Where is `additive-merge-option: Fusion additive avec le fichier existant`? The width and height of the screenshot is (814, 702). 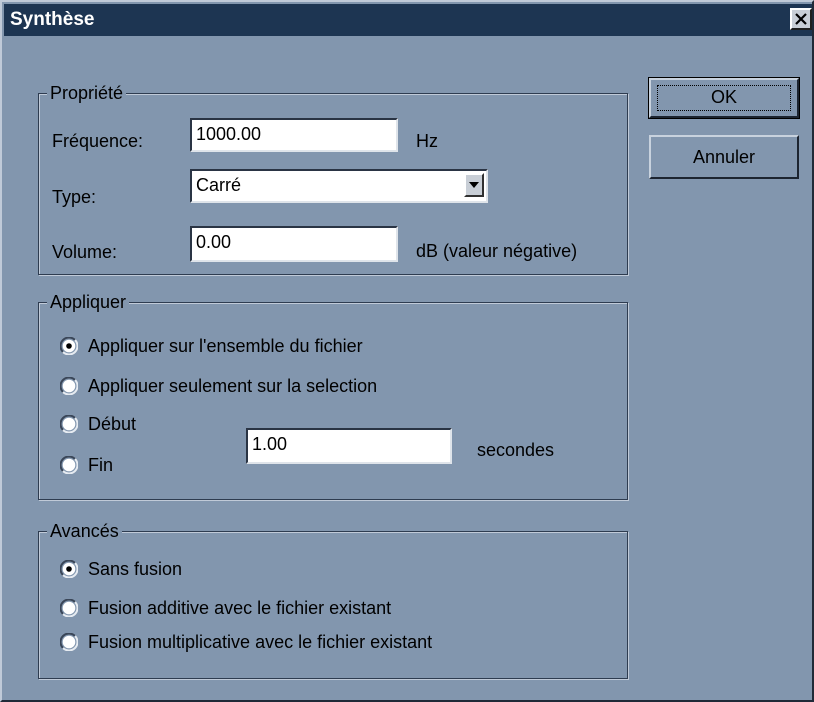 additive-merge-option: Fusion additive avec le fichier existant is located at coordinates (300, 608).